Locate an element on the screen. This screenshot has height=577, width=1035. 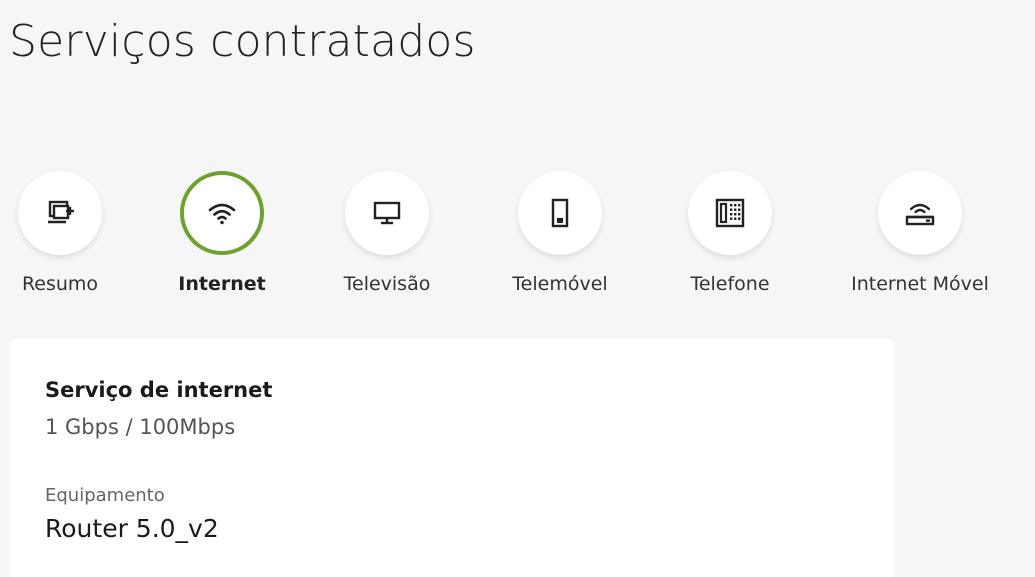
mobile-router-icon is located at coordinates (920, 214).